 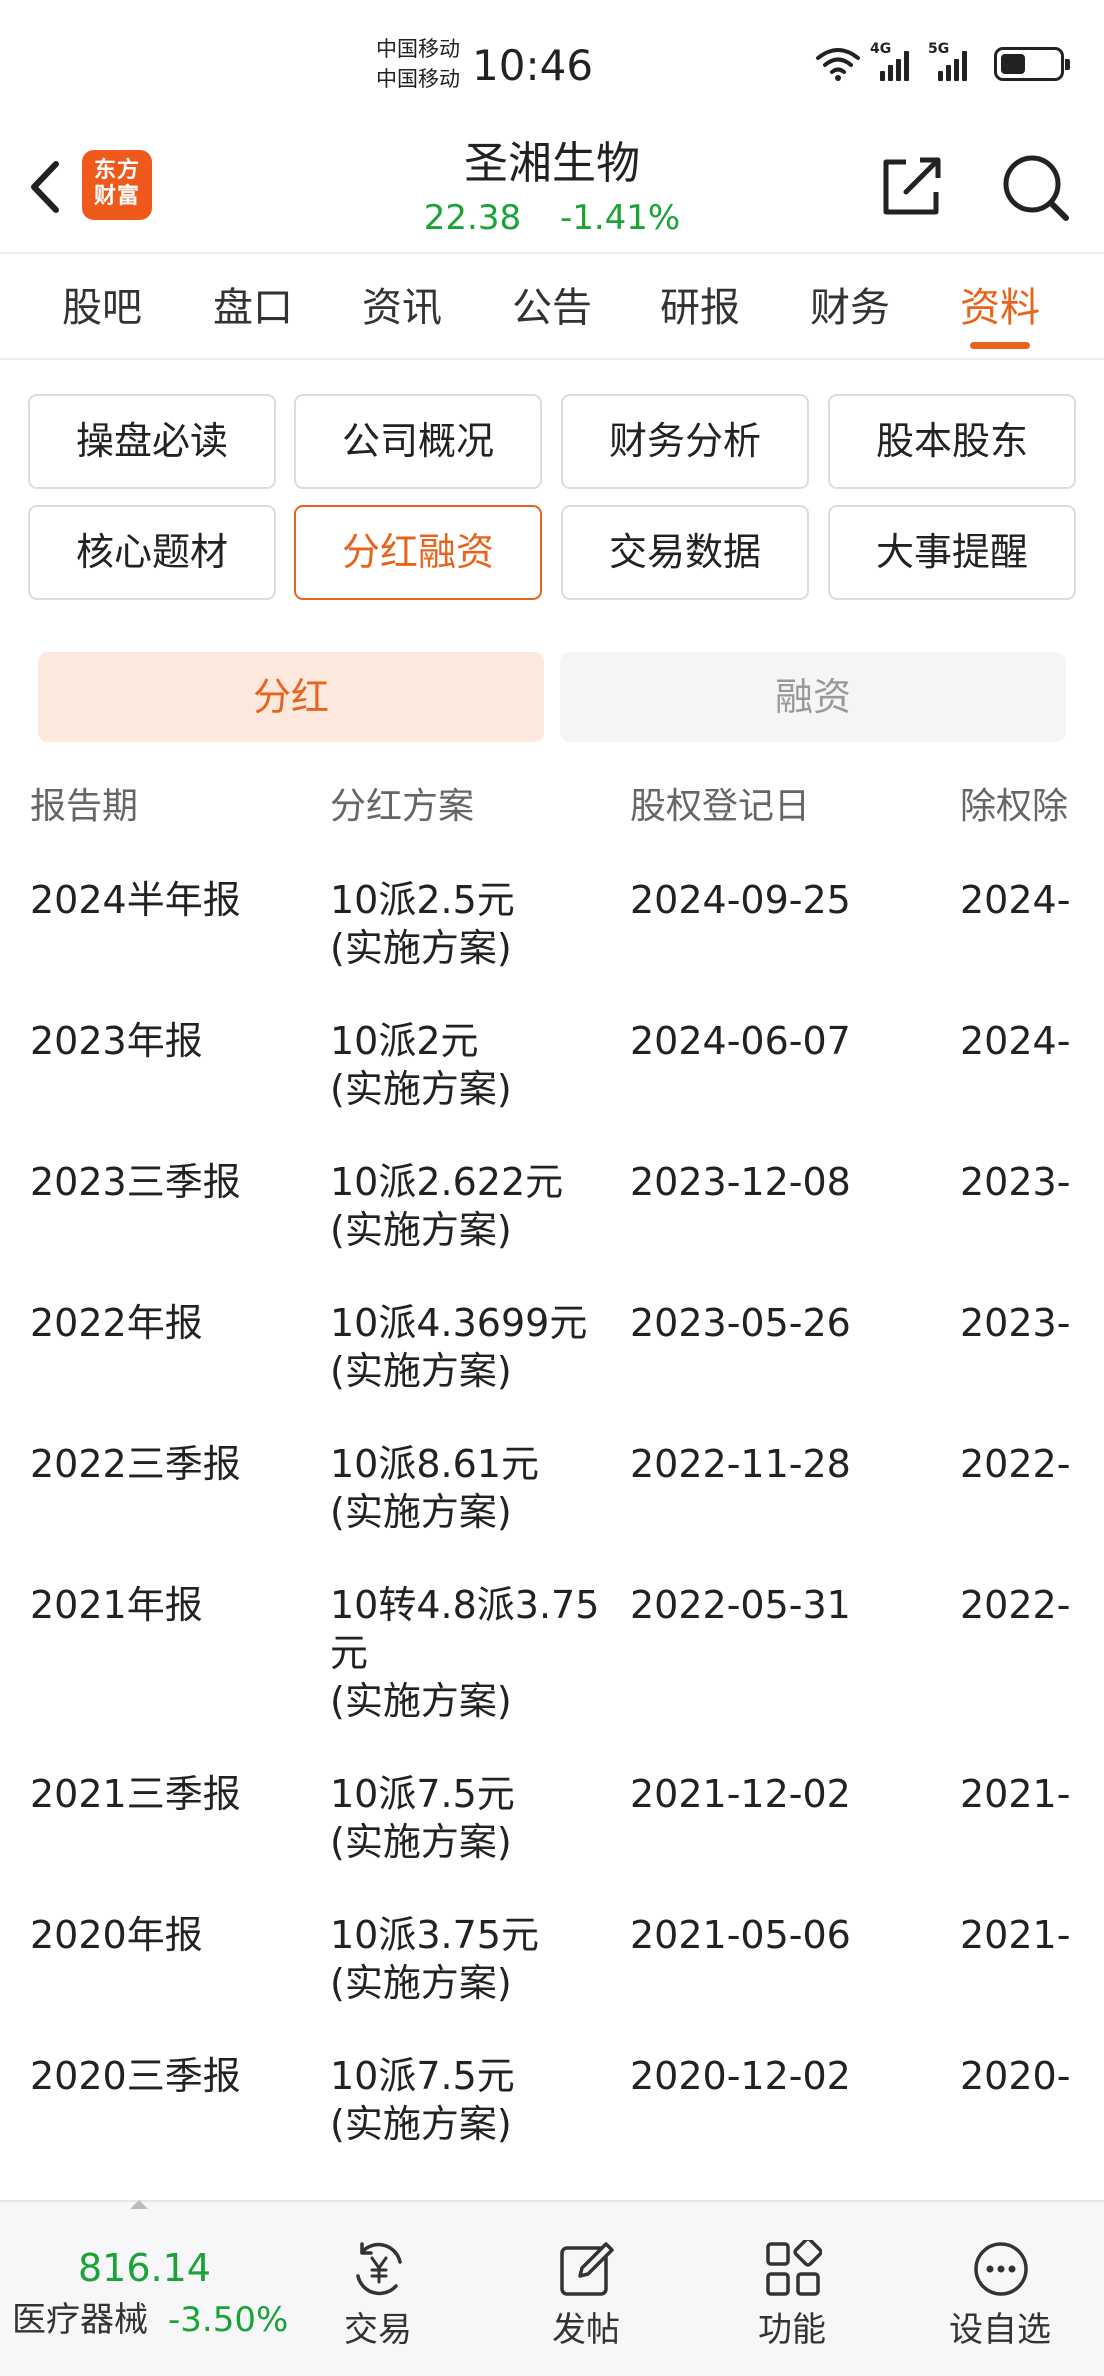 I want to click on section-events: 大事提醒, so click(x=952, y=552).